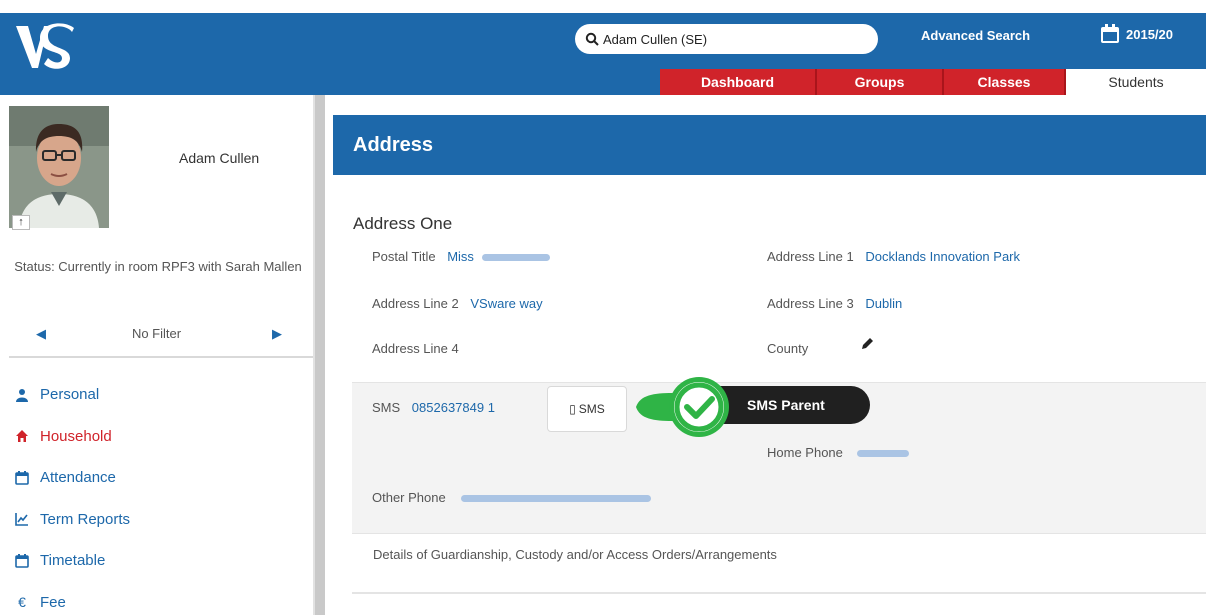  Describe the element at coordinates (883, 303) in the screenshot. I see `address-line3-value: Dublin` at that location.